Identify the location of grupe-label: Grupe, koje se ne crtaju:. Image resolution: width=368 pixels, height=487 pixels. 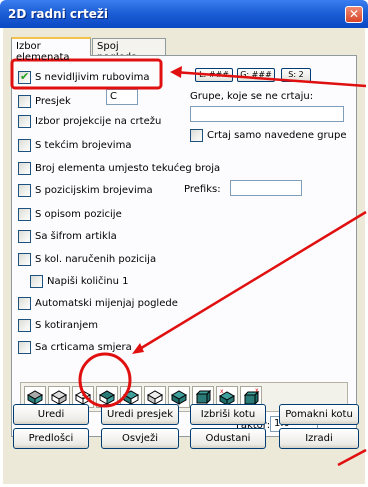
(252, 96).